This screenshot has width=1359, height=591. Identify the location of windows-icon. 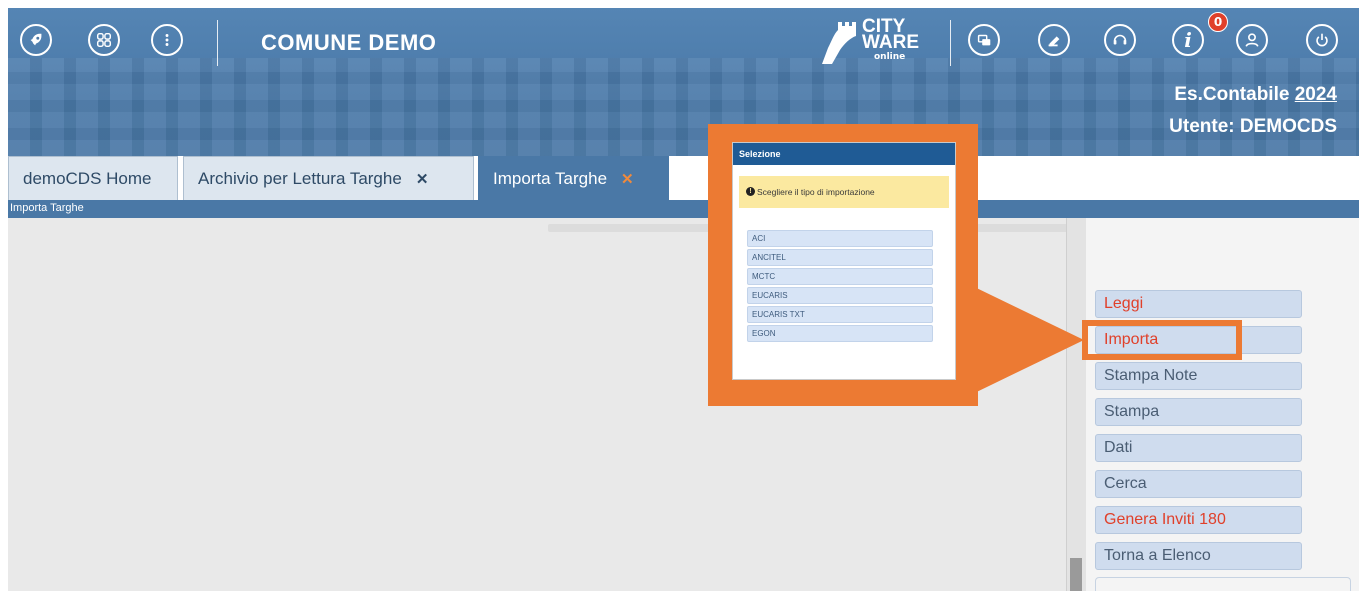
(984, 40).